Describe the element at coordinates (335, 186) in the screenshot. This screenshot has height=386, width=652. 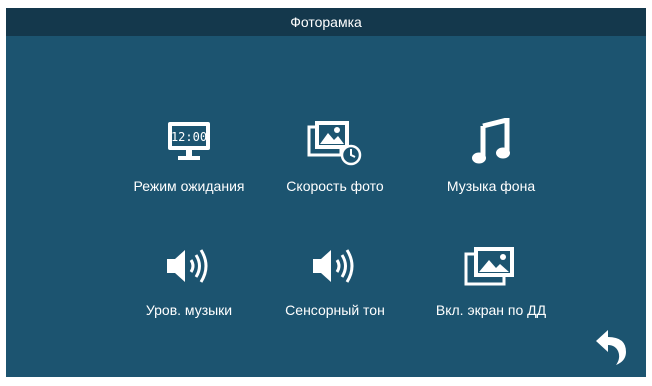
I see `menu-label: Скорость фото` at that location.